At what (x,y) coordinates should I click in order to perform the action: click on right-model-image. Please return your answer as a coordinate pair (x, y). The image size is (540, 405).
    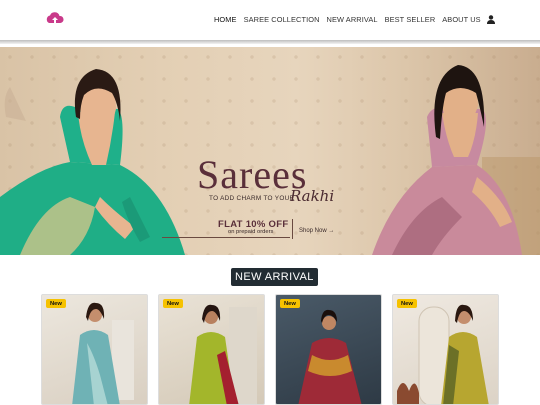
    Looking at the image, I should click on (456, 160).